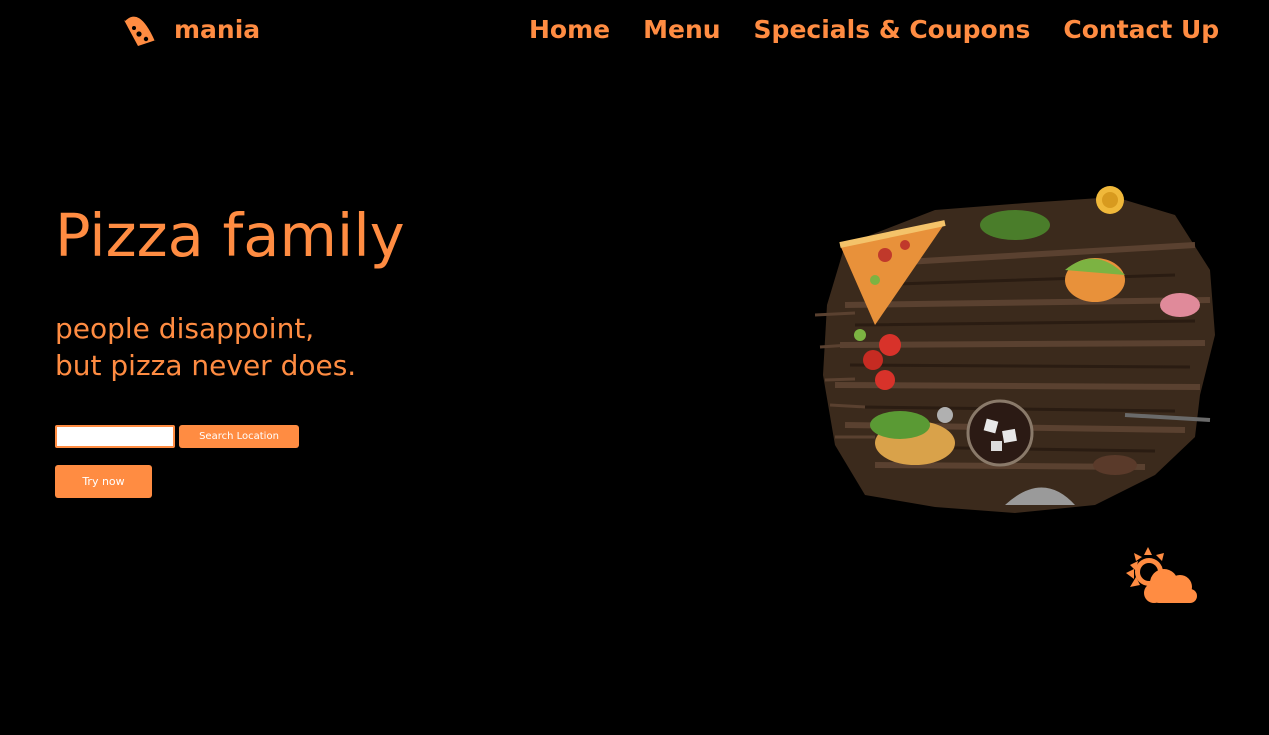 The width and height of the screenshot is (1269, 735). Describe the element at coordinates (1141, 30) in the screenshot. I see `nav-contact: Contact Up` at that location.